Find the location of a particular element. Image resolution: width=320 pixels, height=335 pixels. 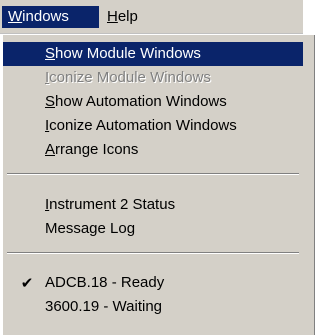

menu-item-label: rrange Icons is located at coordinates (97, 149).